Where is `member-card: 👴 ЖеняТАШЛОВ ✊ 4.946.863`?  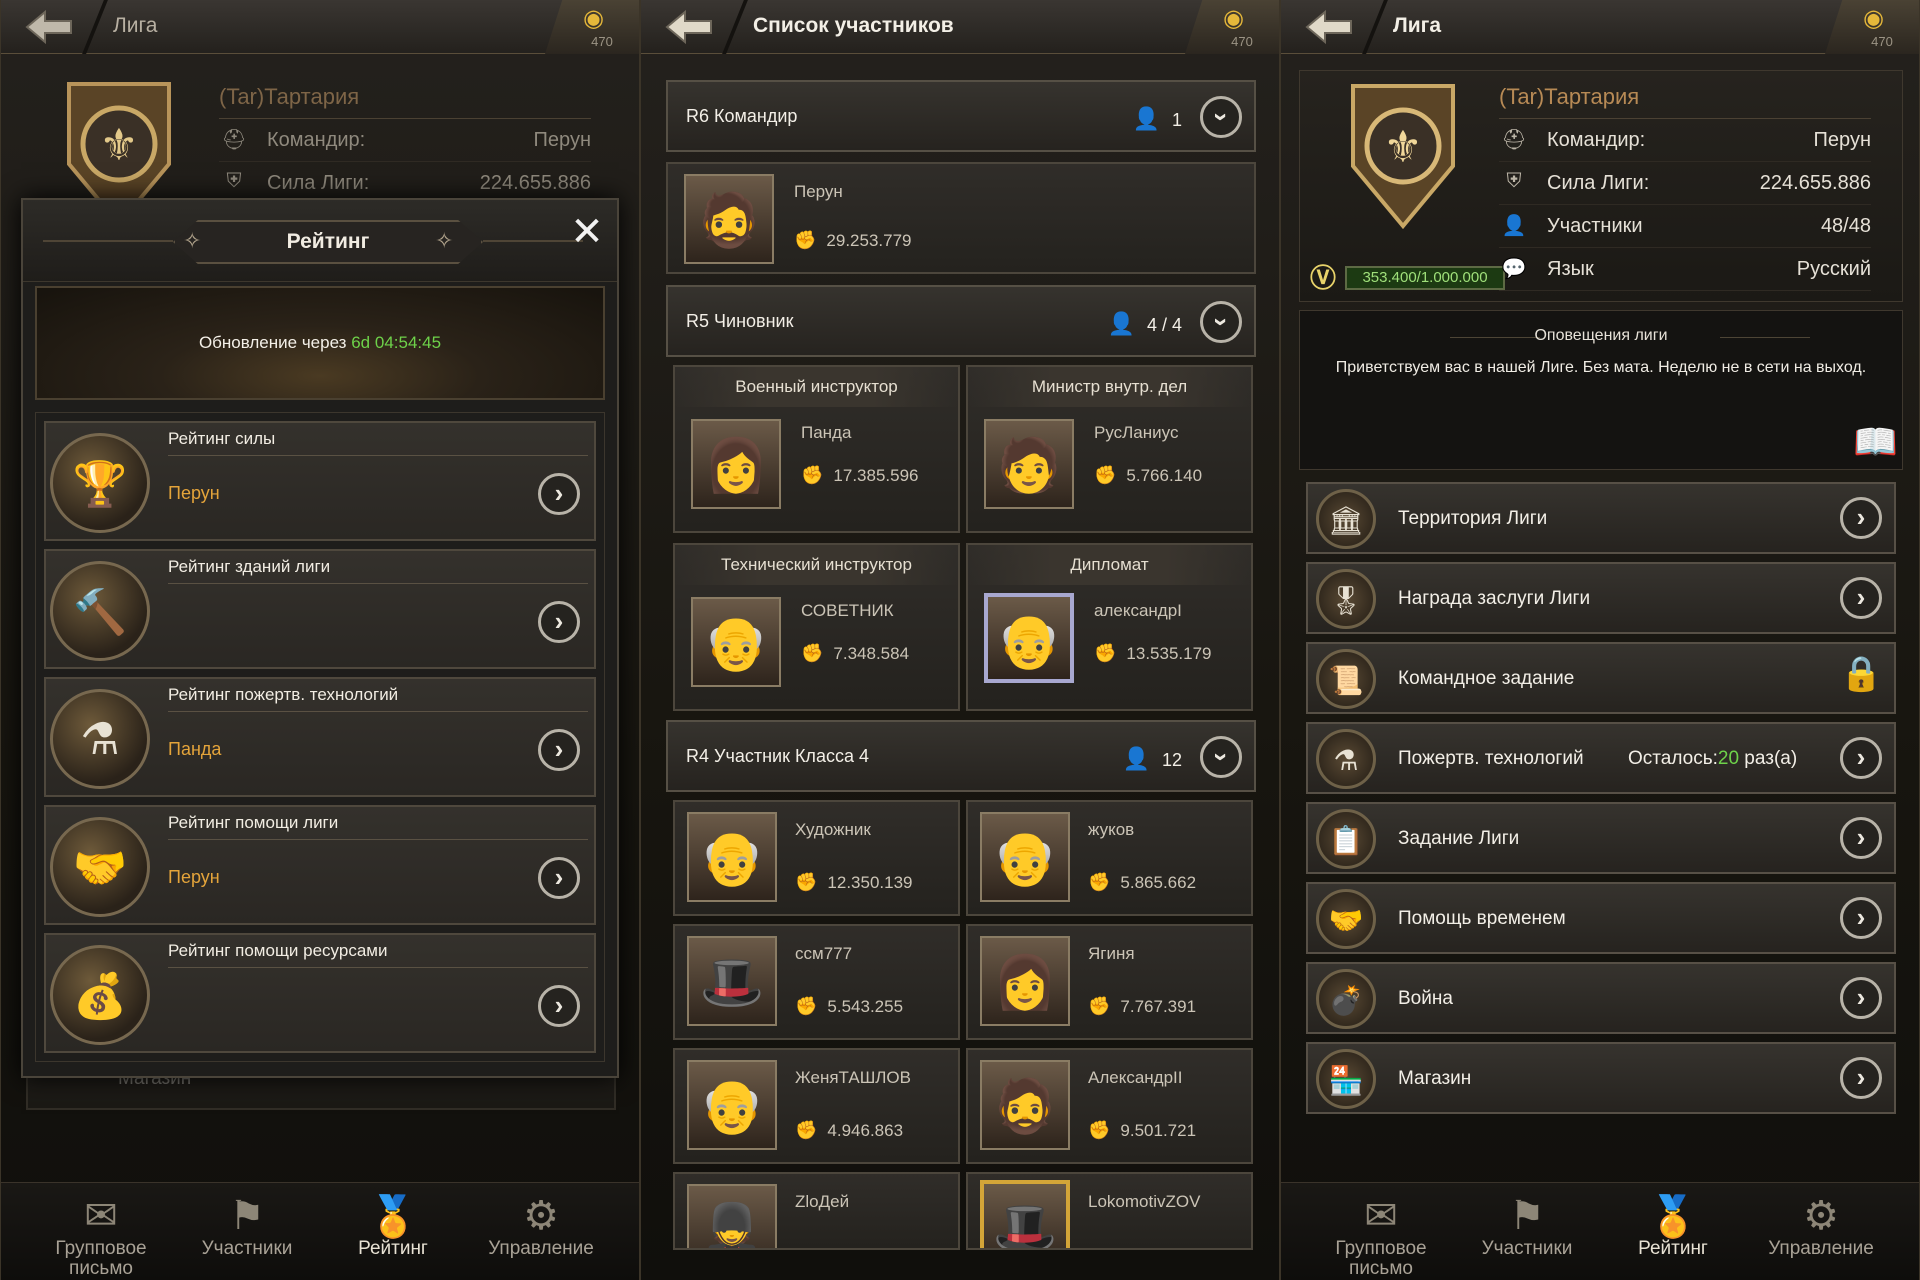
member-card: 👴 ЖеняТАШЛОВ ✊ 4.946.863 is located at coordinates (816, 1106).